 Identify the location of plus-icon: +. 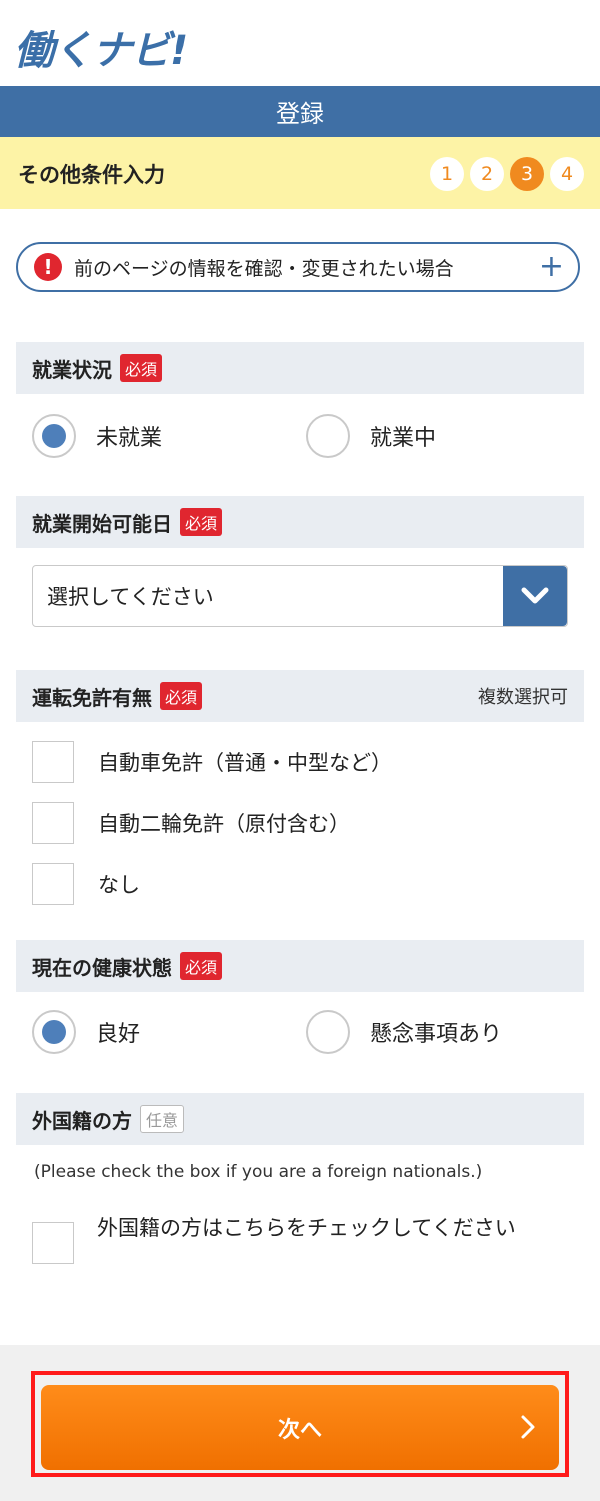
(551, 267).